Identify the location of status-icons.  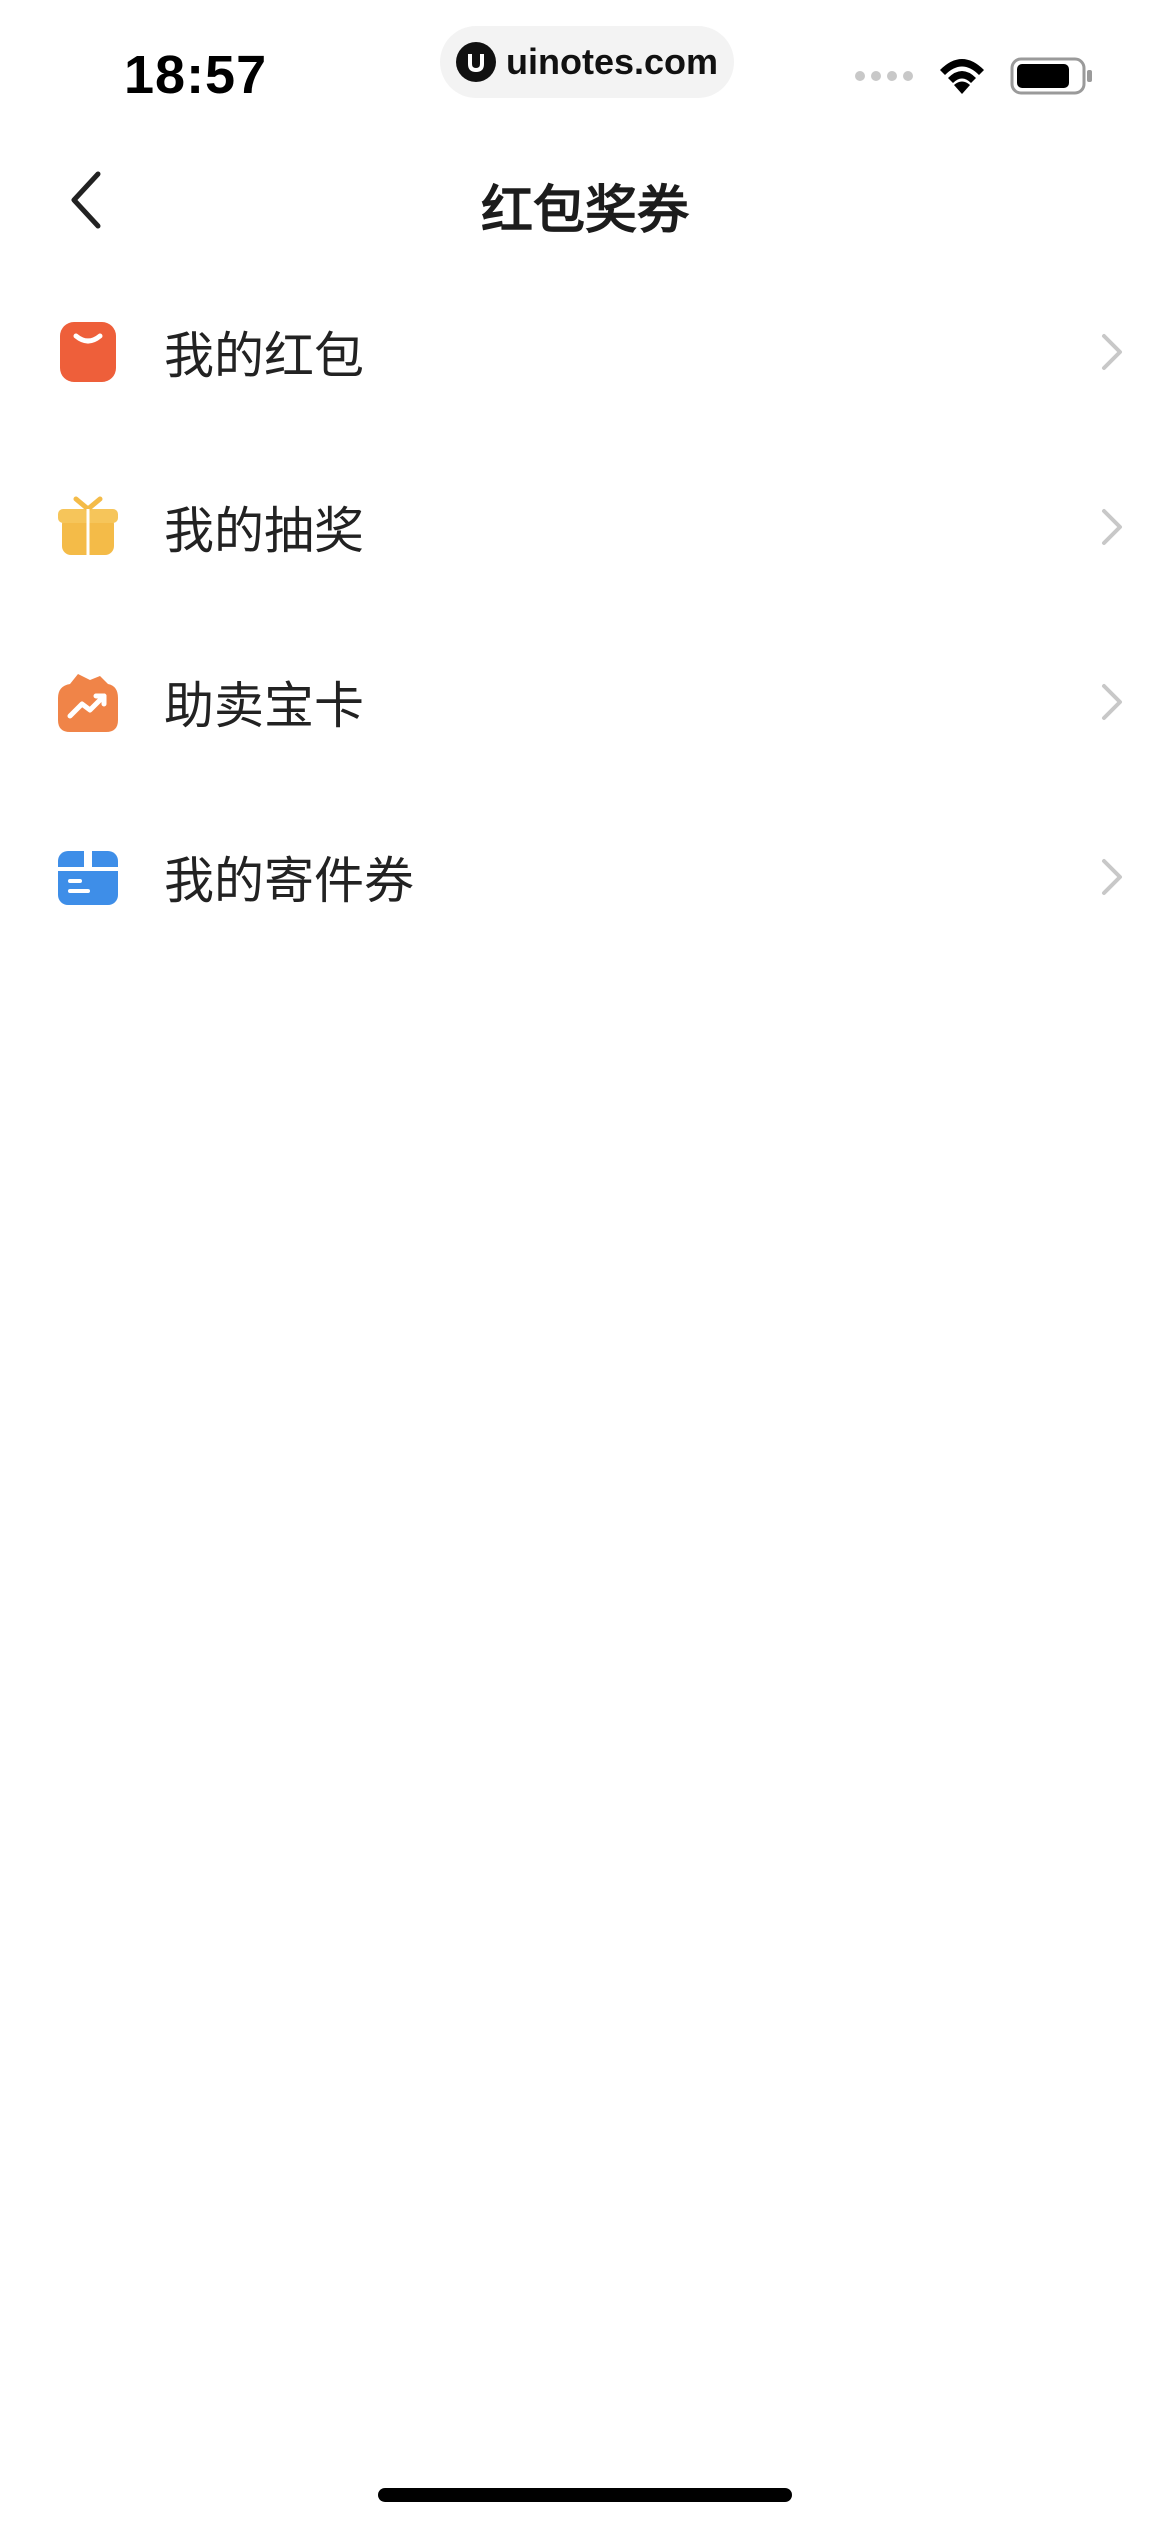
(974, 76).